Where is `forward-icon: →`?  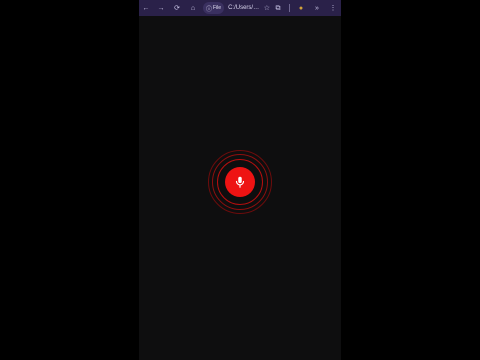 forward-icon: → is located at coordinates (161, 8).